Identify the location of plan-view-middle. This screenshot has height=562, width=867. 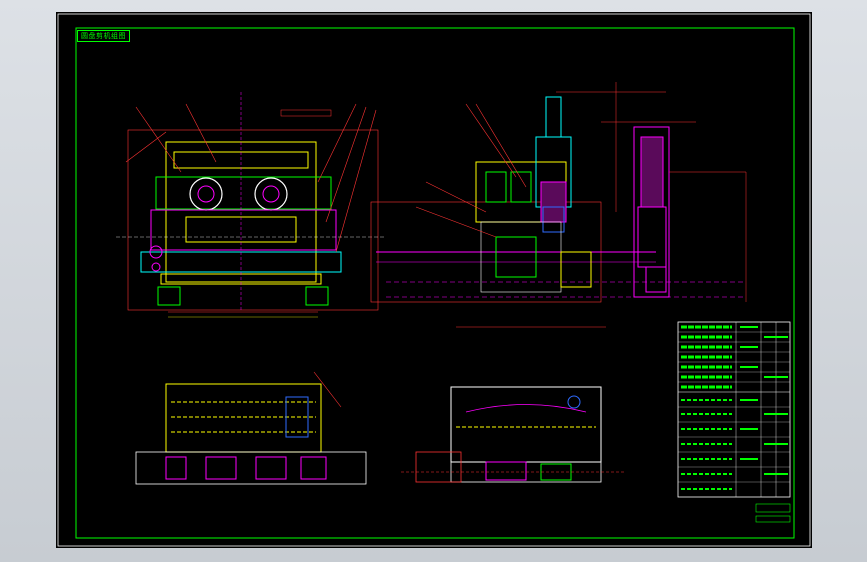
(513, 434).